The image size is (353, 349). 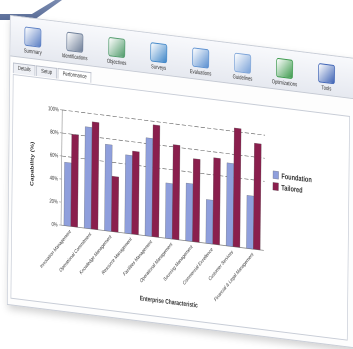 What do you see at coordinates (276, 175) in the screenshot?
I see `legend-swatch-foundation` at bounding box center [276, 175].